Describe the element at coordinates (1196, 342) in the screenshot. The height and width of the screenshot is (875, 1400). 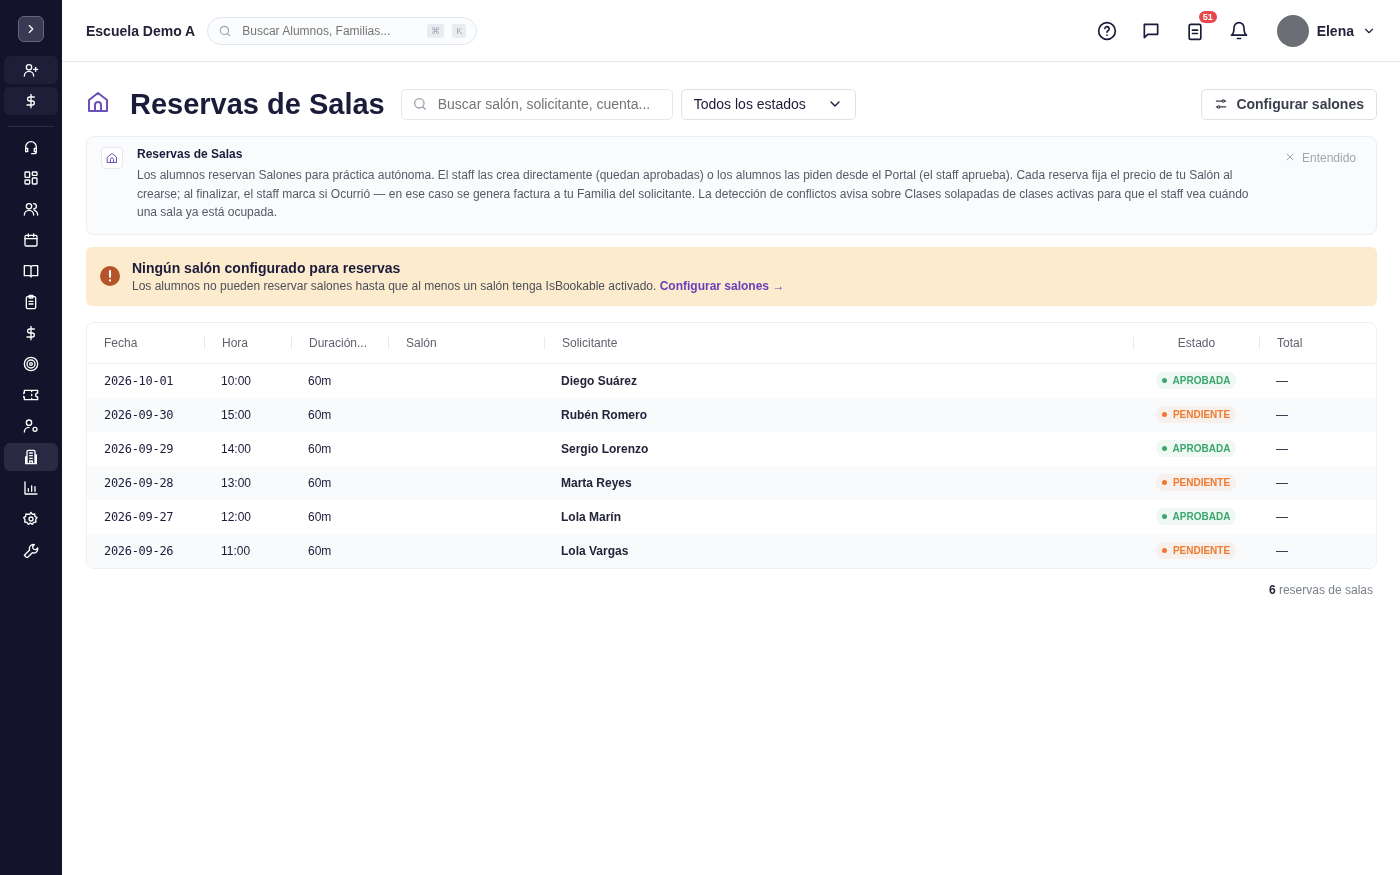
I see `column-header: Estado` at that location.